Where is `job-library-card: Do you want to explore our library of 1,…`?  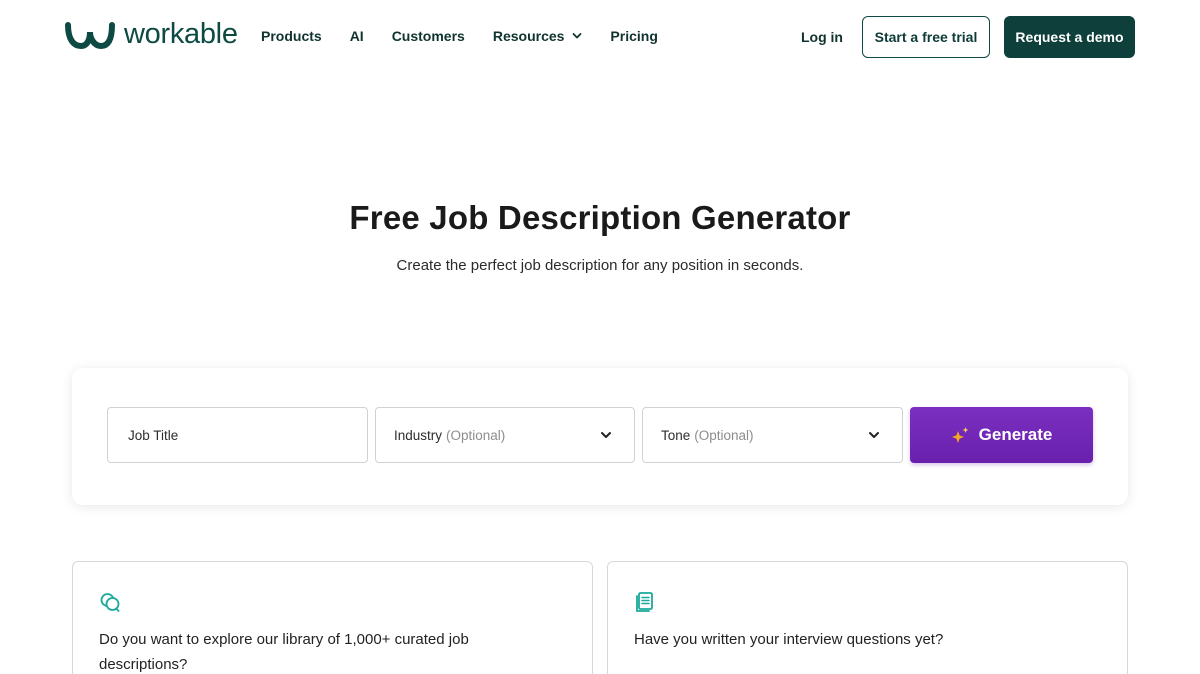 job-library-card: Do you want to explore our library of 1,… is located at coordinates (332, 617).